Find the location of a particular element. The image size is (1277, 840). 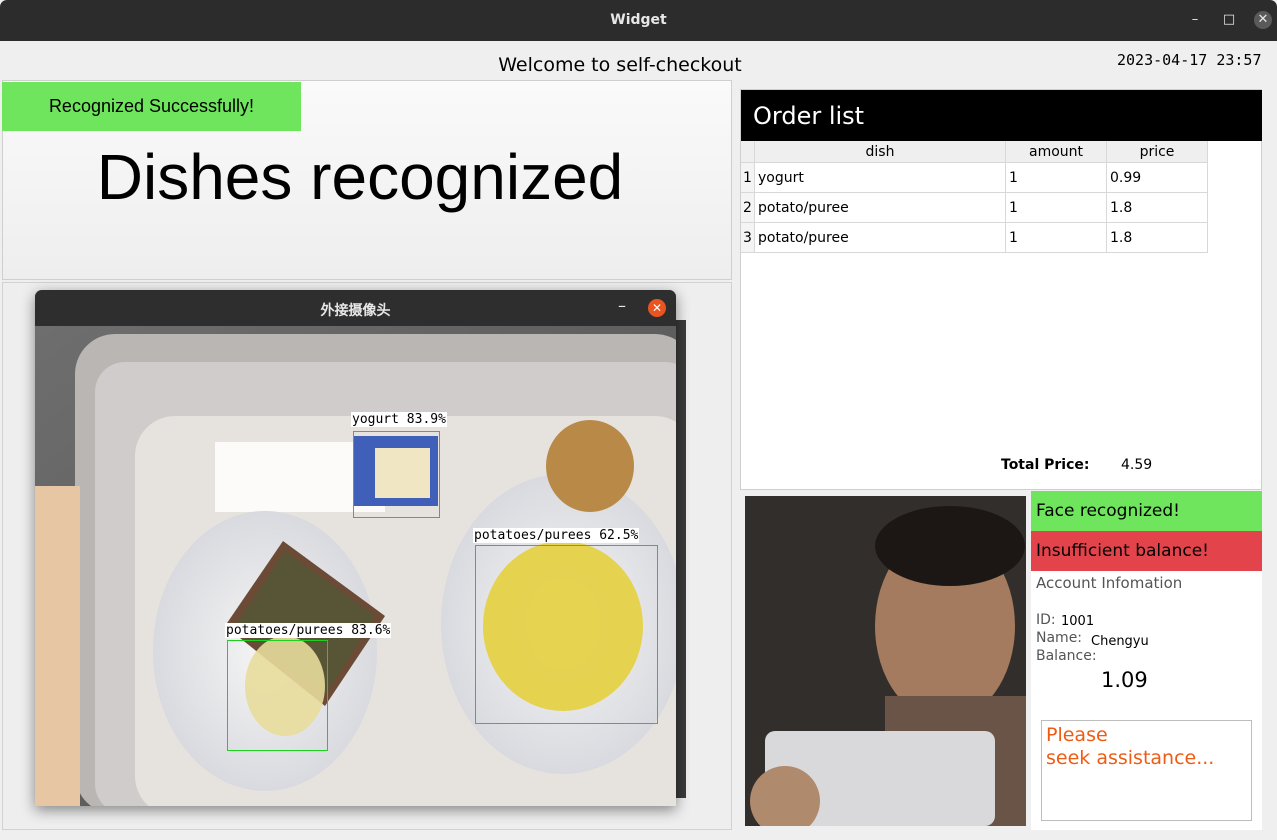

detection-label: yogurt 83.9% is located at coordinates (399, 419).